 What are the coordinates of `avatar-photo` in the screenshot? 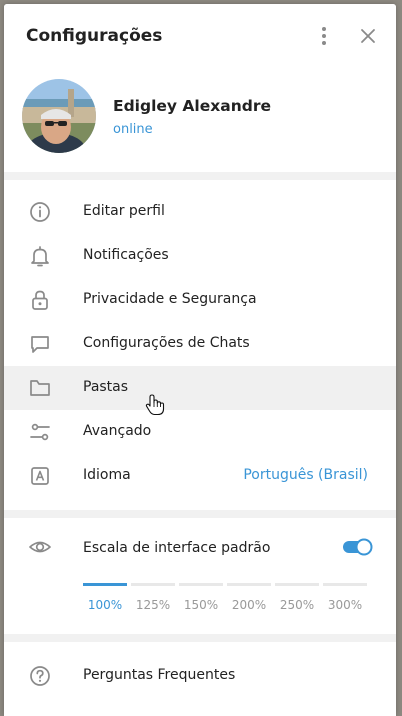 It's located at (59, 116).